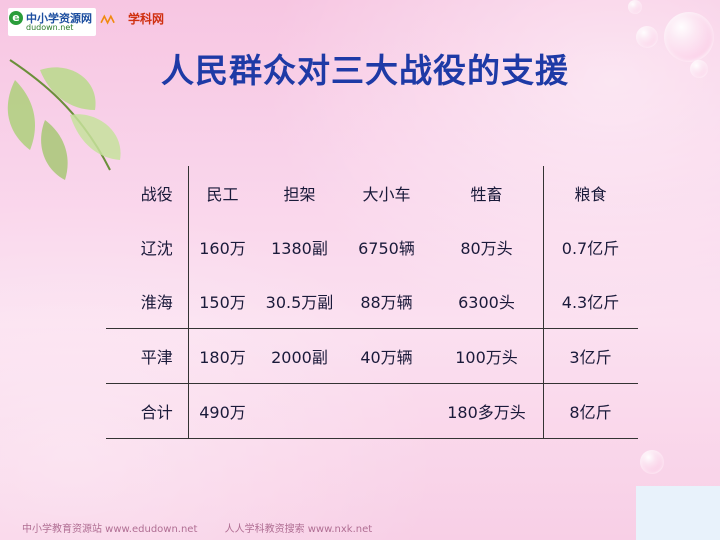 The width and height of the screenshot is (720, 540). I want to click on footer-left-link: 中小学教育资源站 www.edudown.net, so click(109, 529).